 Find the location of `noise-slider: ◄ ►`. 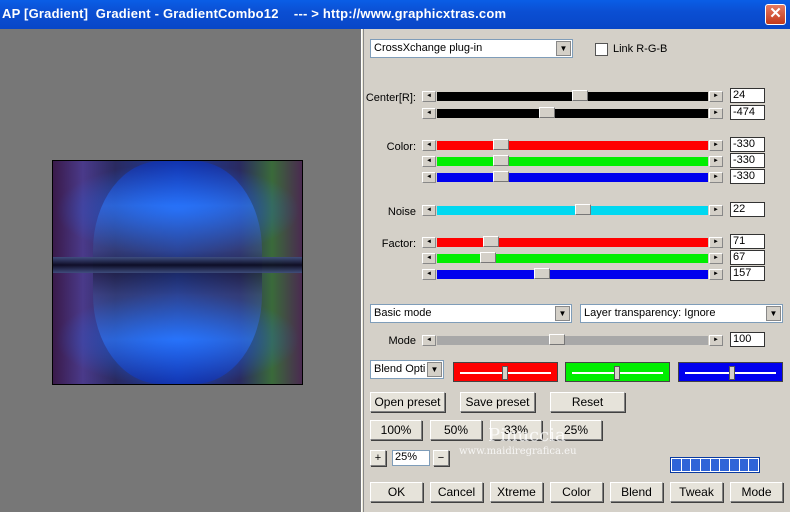

noise-slider: ◄ ► is located at coordinates (572, 210).